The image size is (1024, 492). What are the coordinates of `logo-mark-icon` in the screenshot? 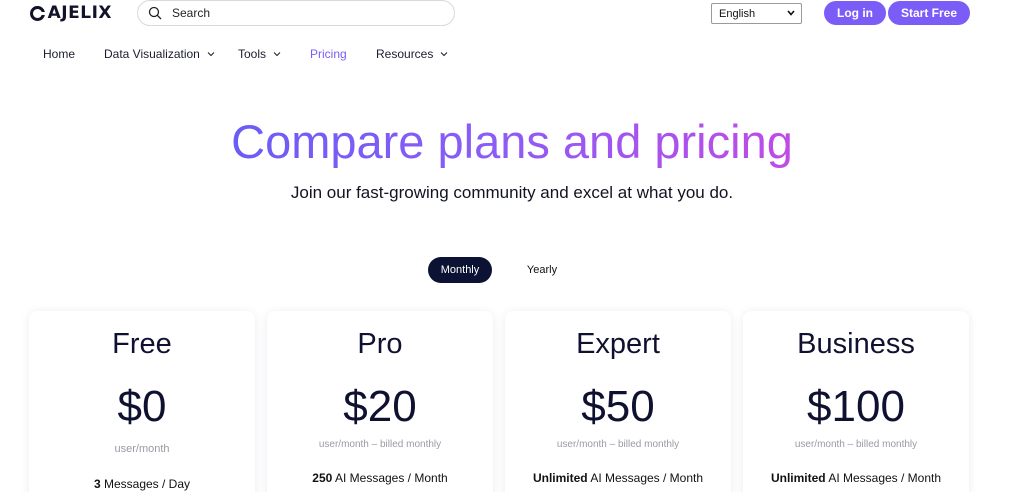 It's located at (37, 13).